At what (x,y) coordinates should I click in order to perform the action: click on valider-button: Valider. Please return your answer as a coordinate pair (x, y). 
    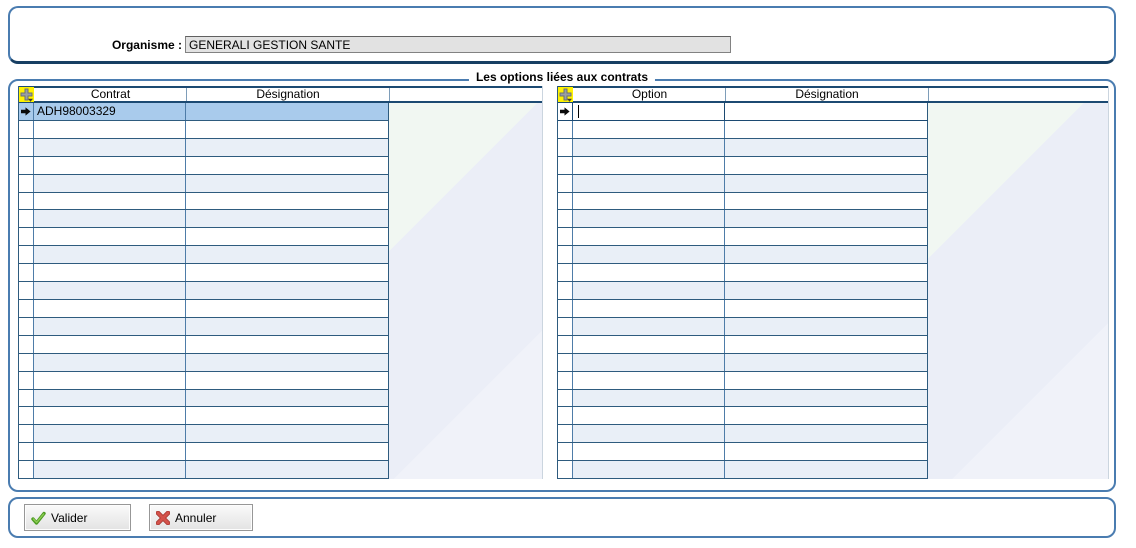
    Looking at the image, I should click on (77, 517).